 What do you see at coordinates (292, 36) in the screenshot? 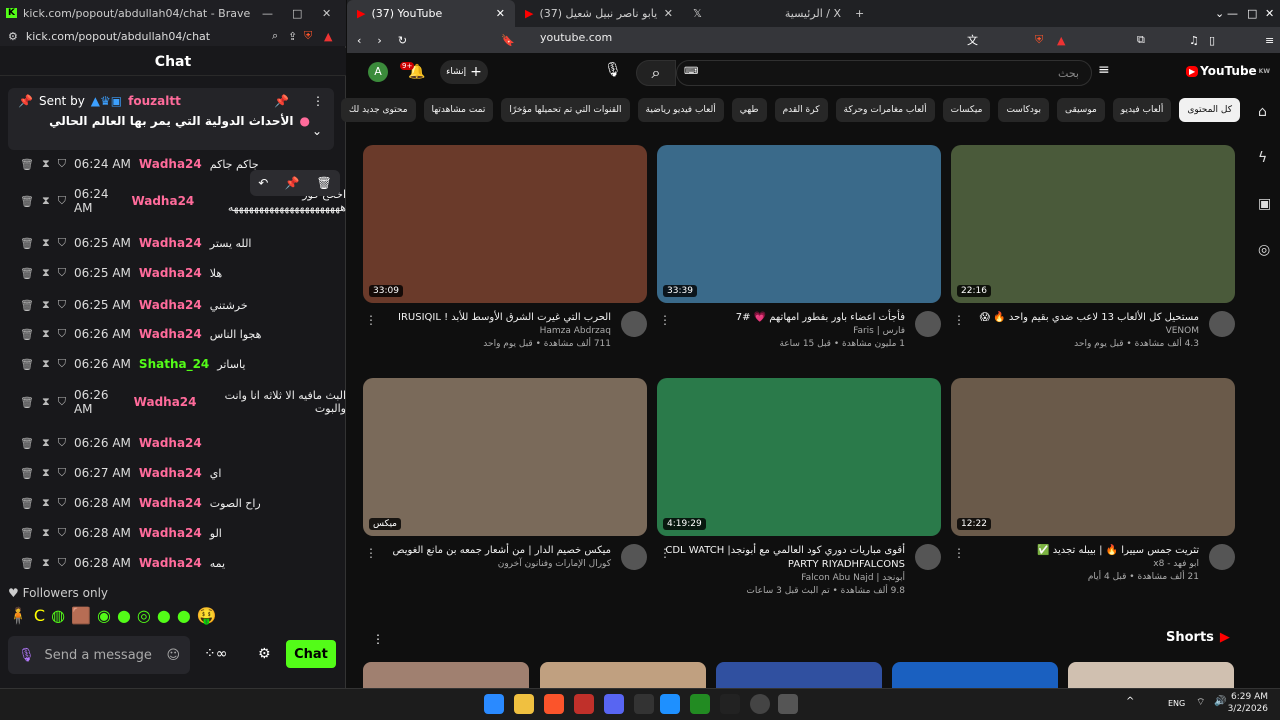
I see `share-icon: ⇪` at bounding box center [292, 36].